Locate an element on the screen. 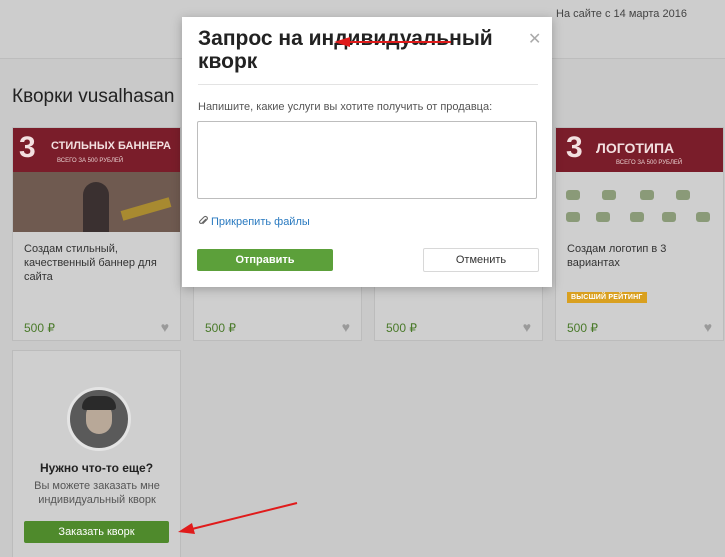 The image size is (725, 557). annotation-arrow-order is located at coordinates (244, 516).